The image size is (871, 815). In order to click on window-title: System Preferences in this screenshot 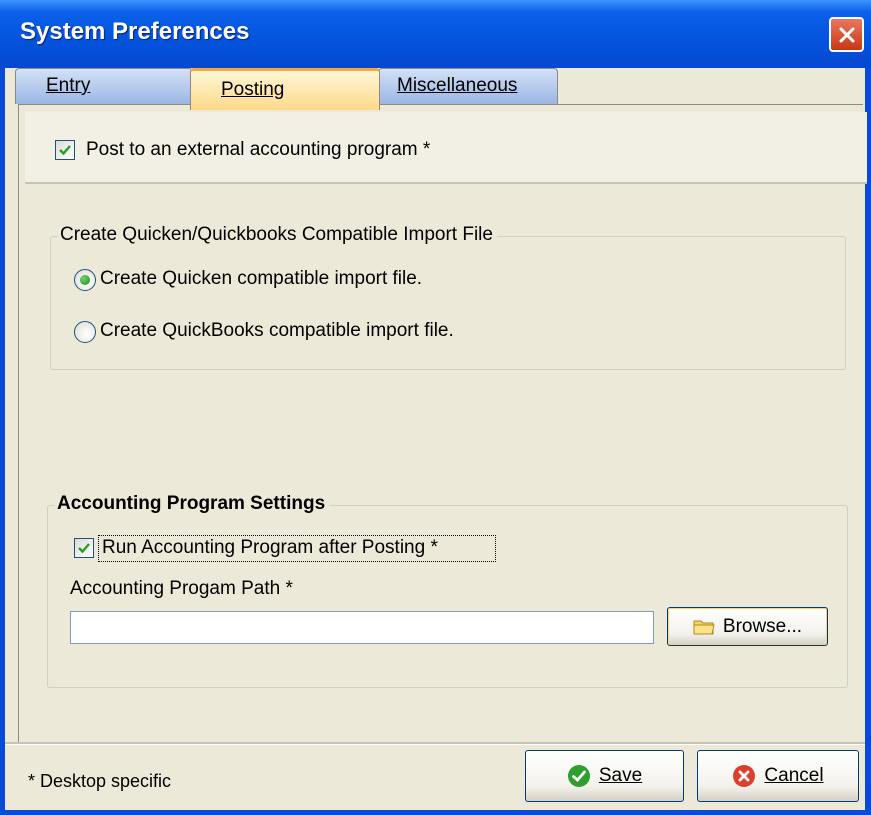, I will do `click(135, 31)`.